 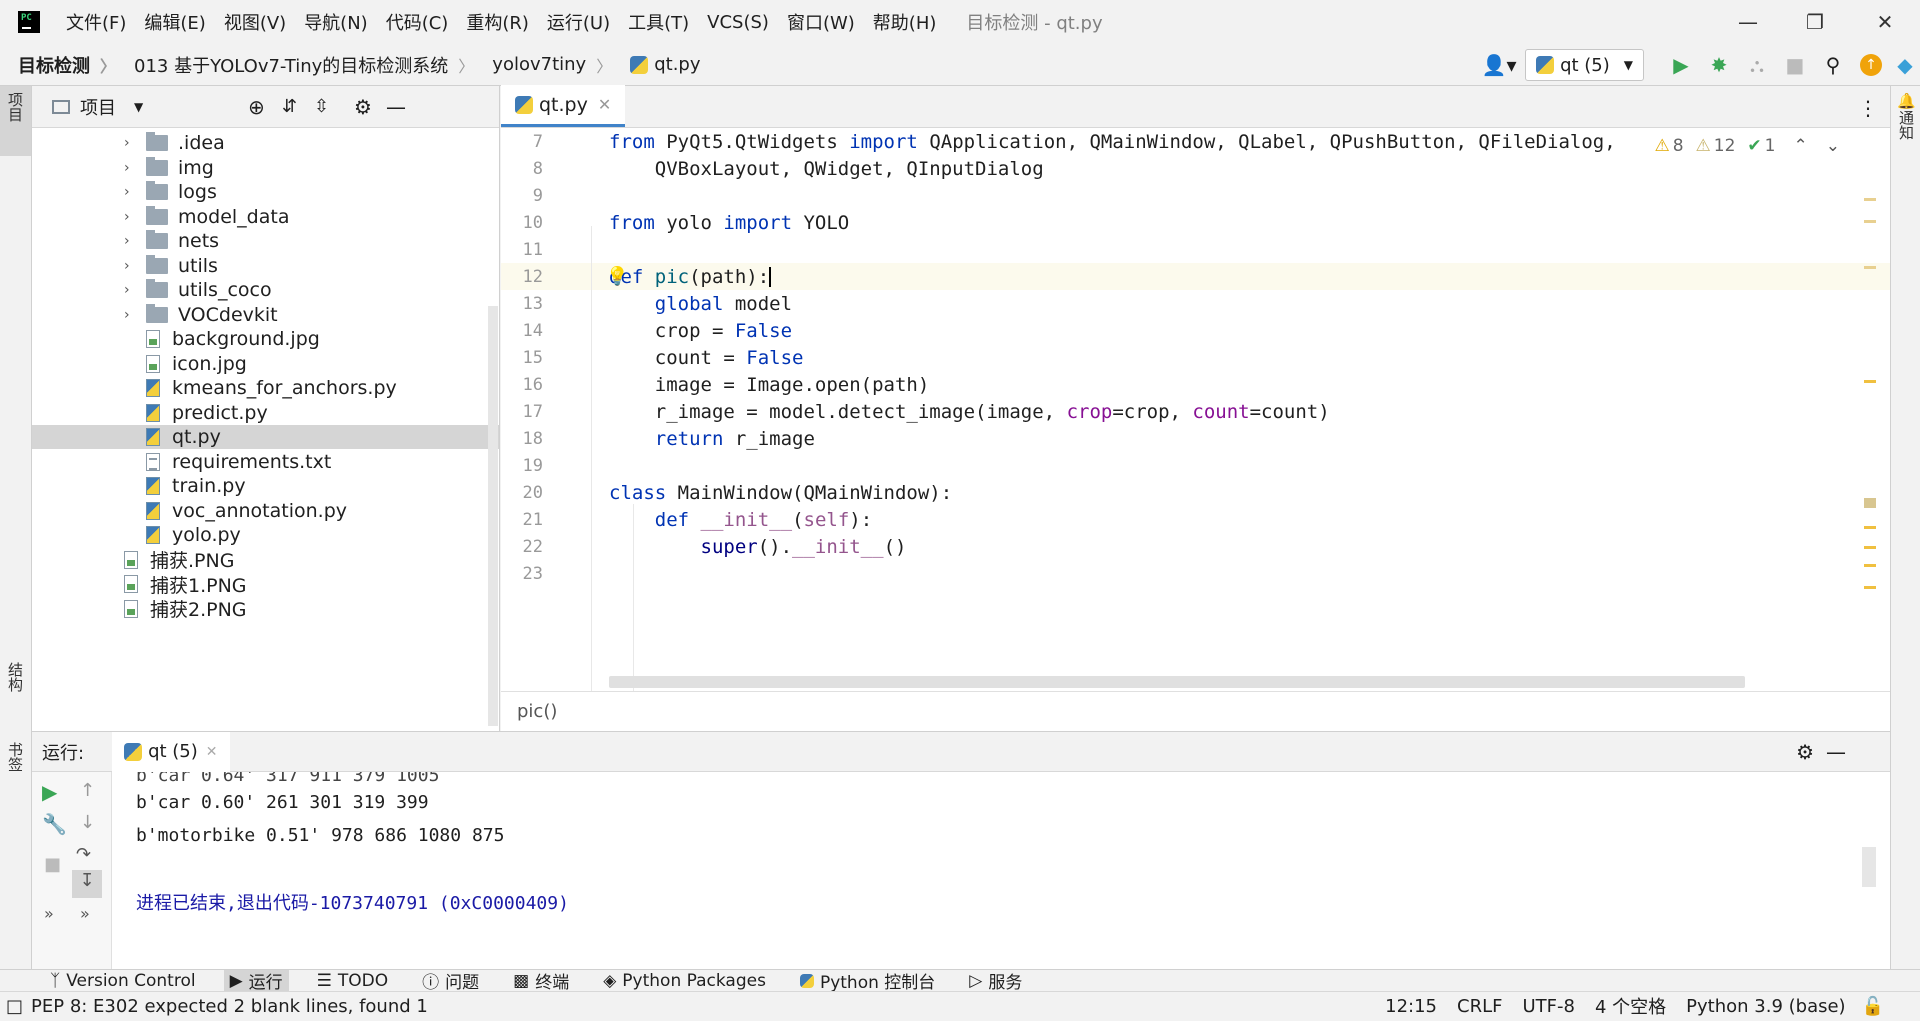 I want to click on tab-structure: 结构, so click(x=15, y=691).